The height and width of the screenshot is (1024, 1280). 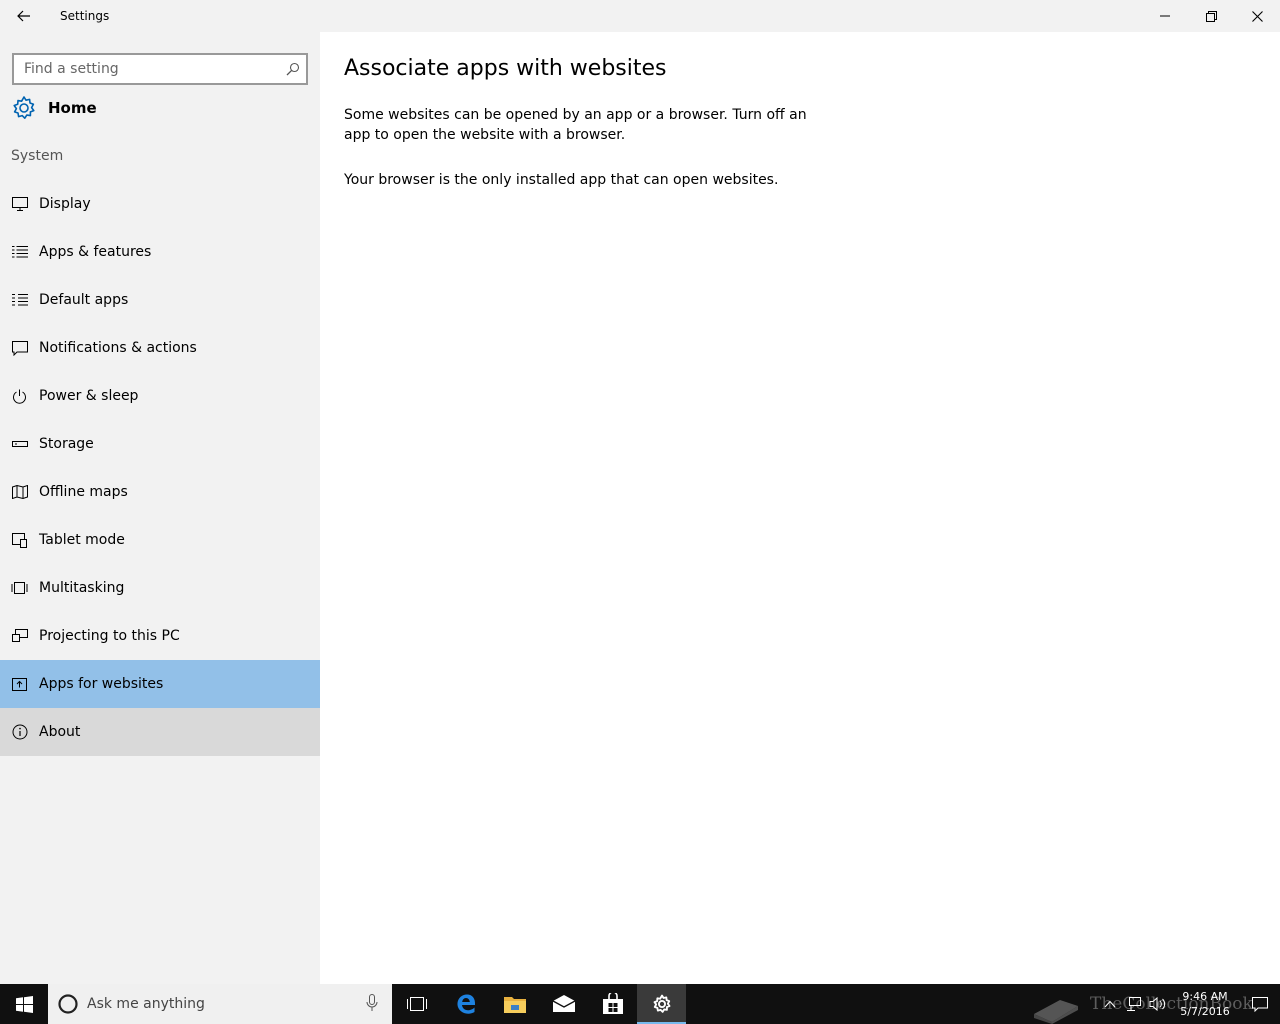 I want to click on mail-button, so click(x=563, y=1004).